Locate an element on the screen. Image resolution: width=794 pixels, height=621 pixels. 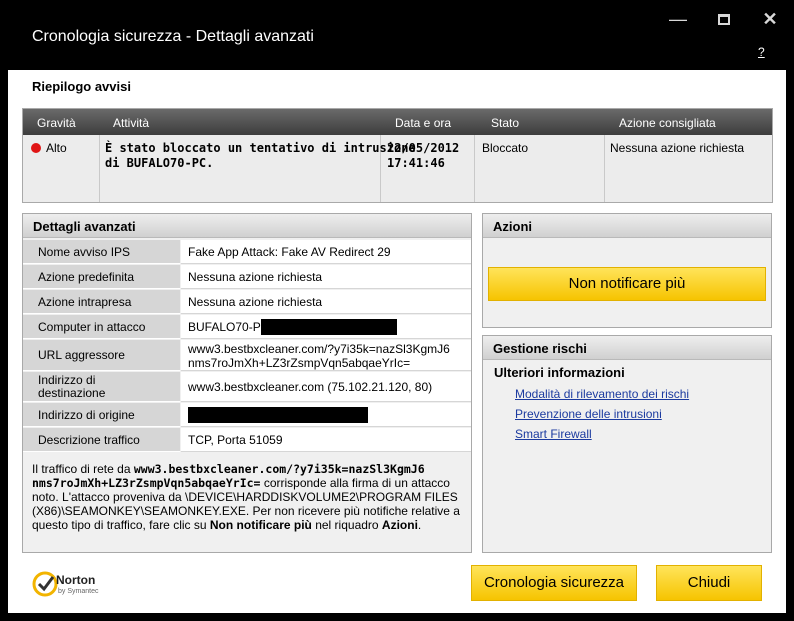
detail-value: Fake App Attack: Fake AV Redirect 29 is located at coordinates (326, 252).